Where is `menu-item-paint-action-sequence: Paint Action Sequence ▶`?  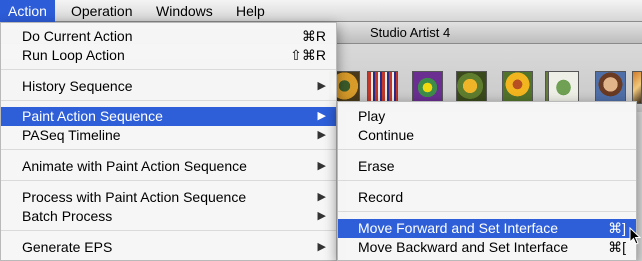 menu-item-paint-action-sequence: Paint Action Sequence ▶ is located at coordinates (168, 116).